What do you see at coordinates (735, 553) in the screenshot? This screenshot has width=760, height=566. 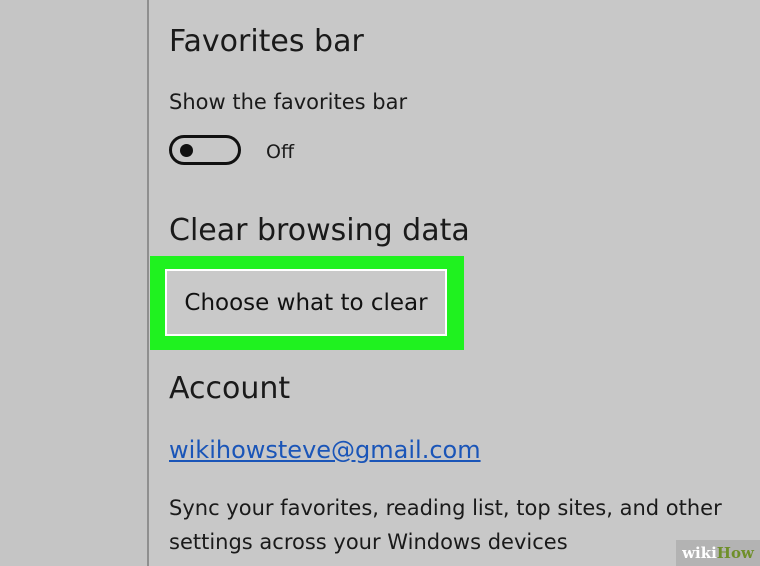 I see `watermark-how: How` at bounding box center [735, 553].